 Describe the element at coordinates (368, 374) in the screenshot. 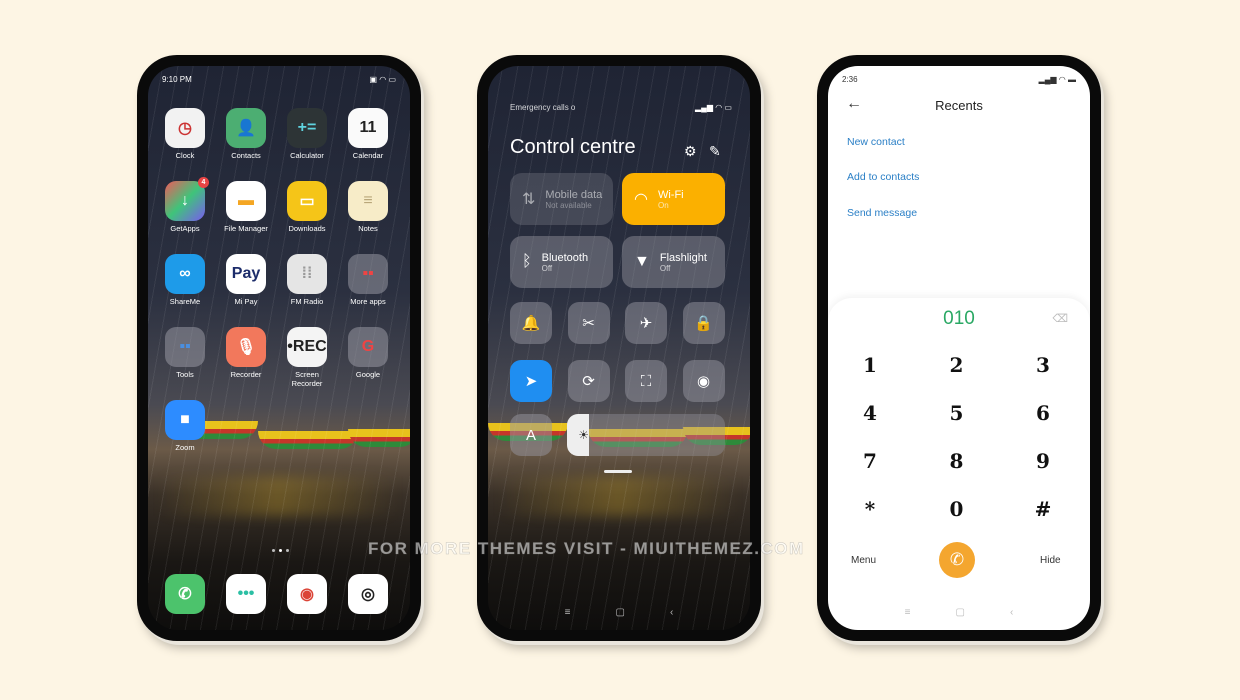

I see `app-label: Google` at that location.